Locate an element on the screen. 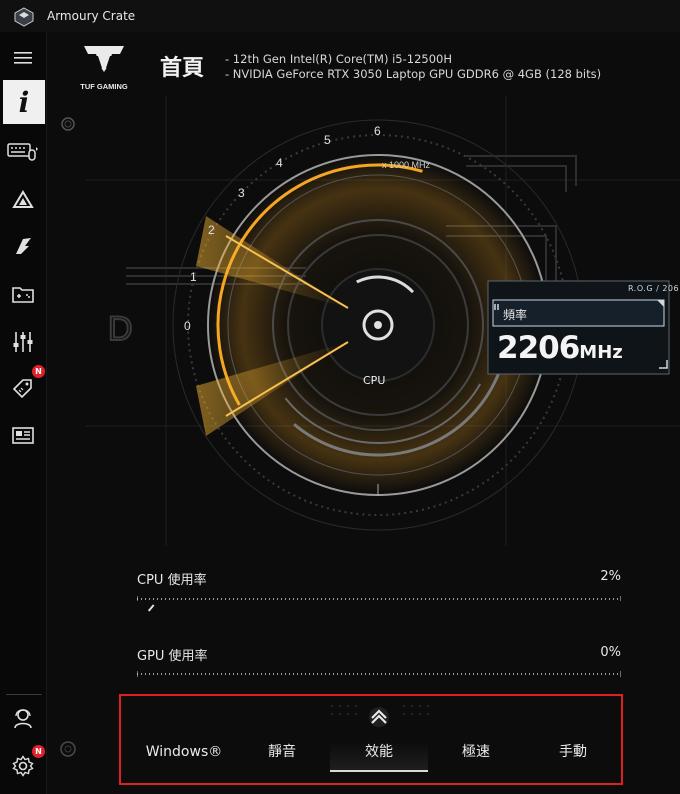  frequency-value: 2206MHz is located at coordinates (560, 348).